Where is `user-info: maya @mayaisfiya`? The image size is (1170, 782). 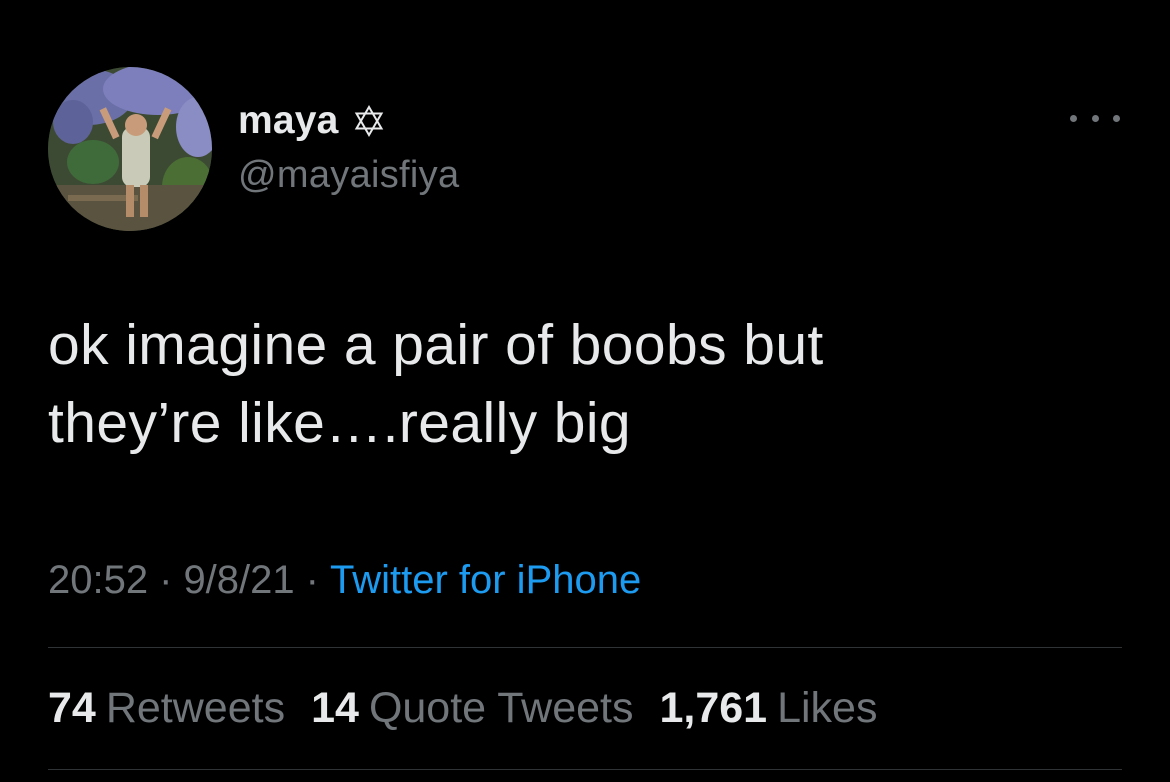 user-info: maya @mayaisfiya is located at coordinates (348, 147).